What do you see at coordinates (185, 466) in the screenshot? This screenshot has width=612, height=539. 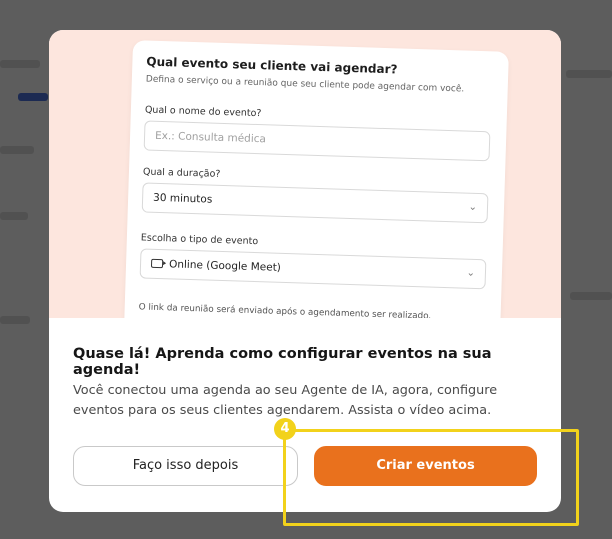 I see `do-it-later-button: Faço isso depois` at bounding box center [185, 466].